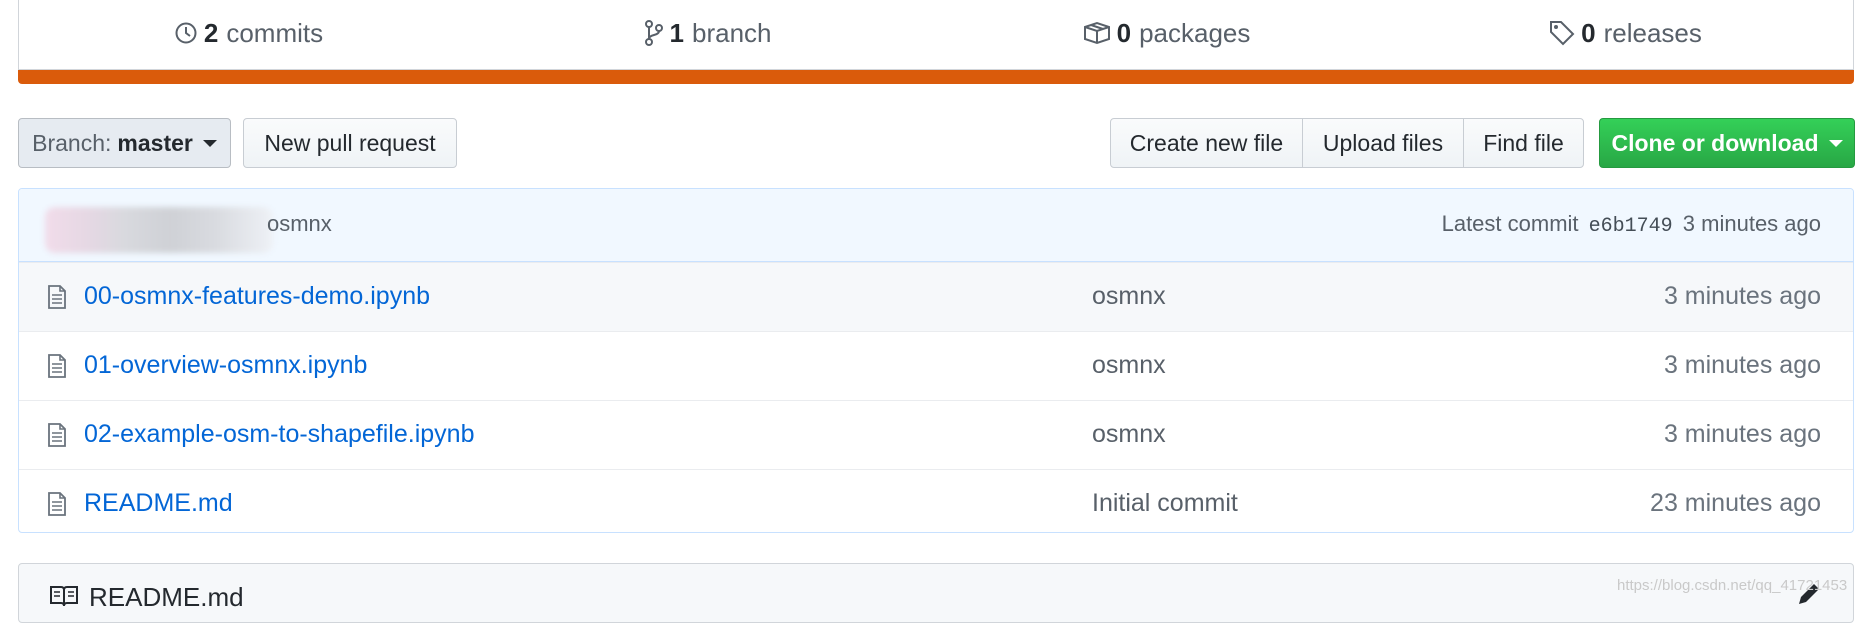 The image size is (1871, 623). Describe the element at coordinates (1562, 33) in the screenshot. I see `tag-icon` at that location.